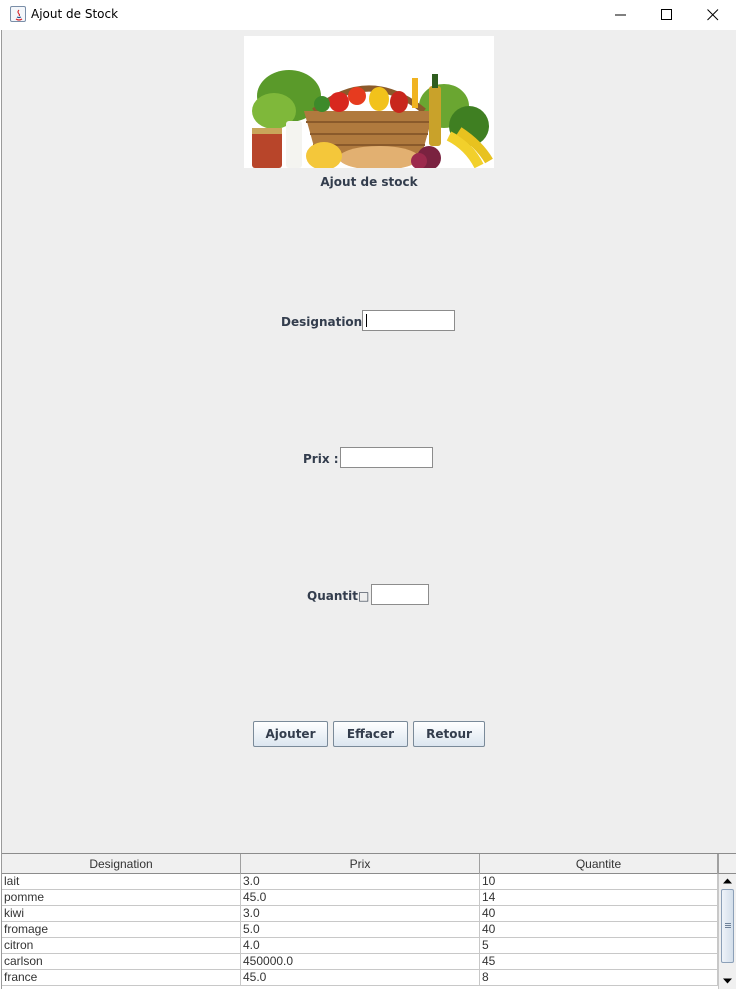 This screenshot has width=736, height=989. I want to click on cell-quantite: 10, so click(599, 882).